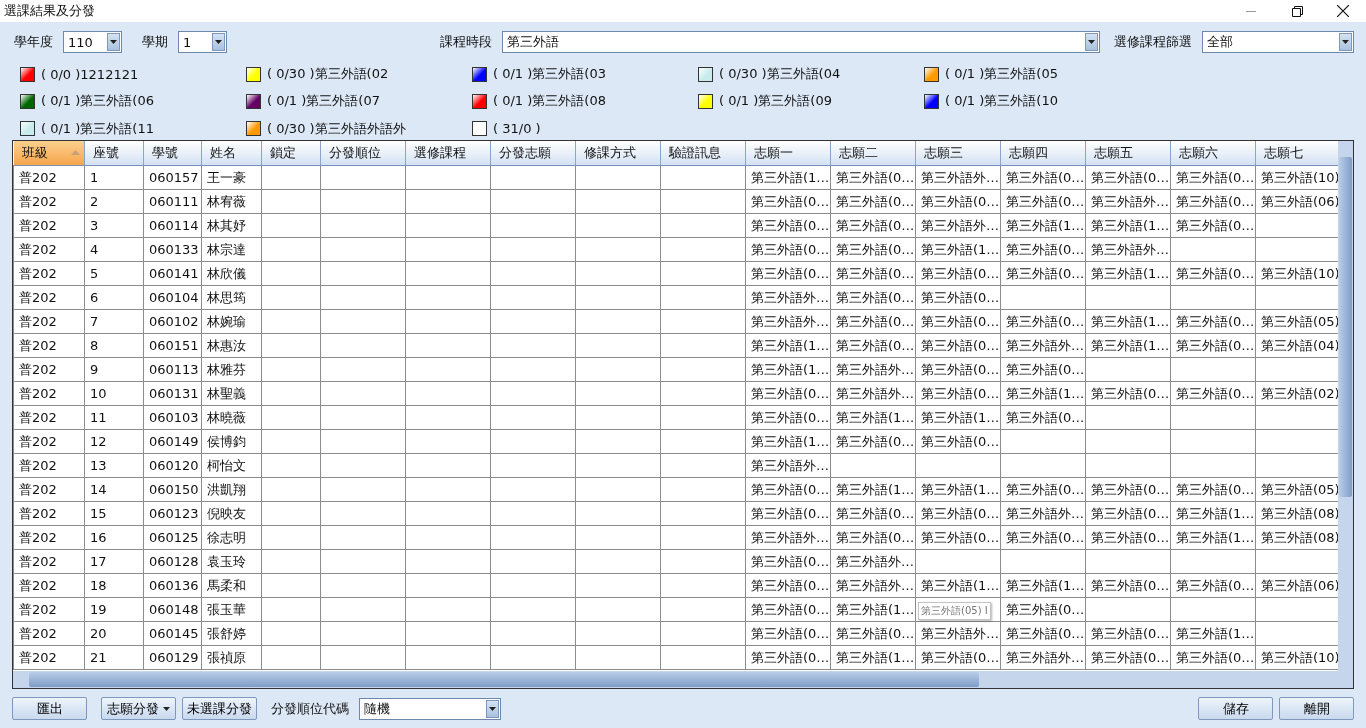  Describe the element at coordinates (958, 153) in the screenshot. I see `column-header: 志願三` at that location.